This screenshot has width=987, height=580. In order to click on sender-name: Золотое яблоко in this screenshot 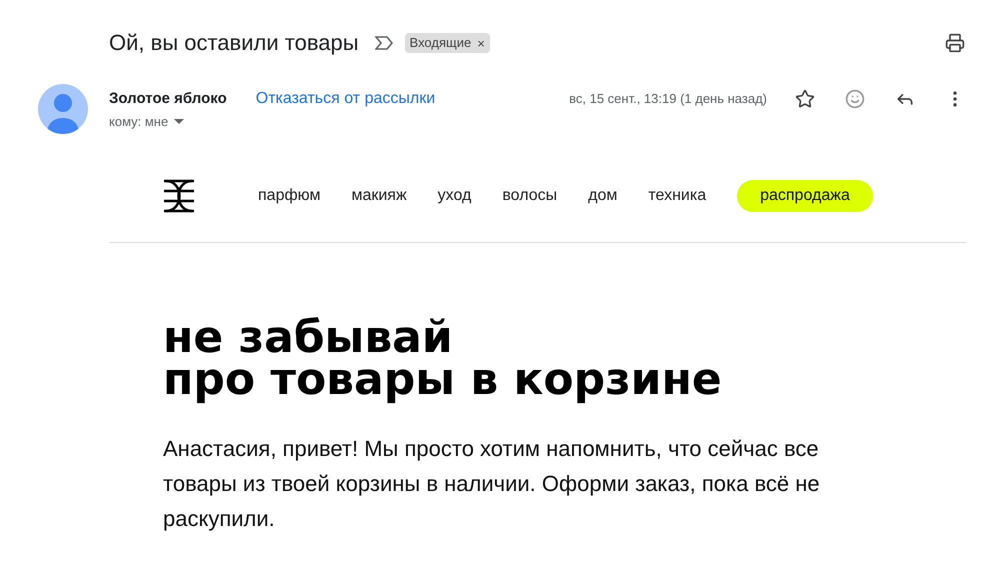, I will do `click(168, 98)`.